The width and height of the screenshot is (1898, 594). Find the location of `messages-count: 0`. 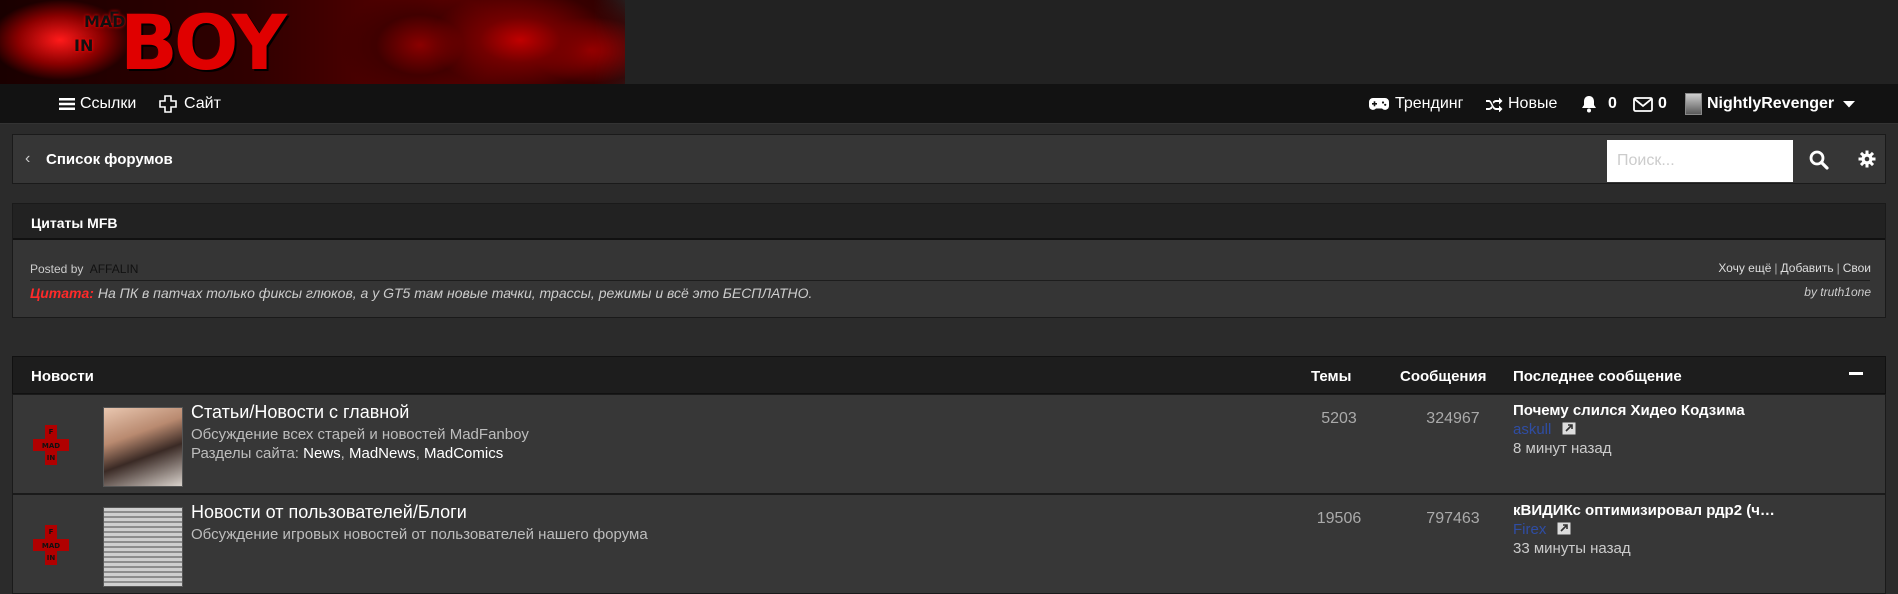

messages-count: 0 is located at coordinates (1662, 103).